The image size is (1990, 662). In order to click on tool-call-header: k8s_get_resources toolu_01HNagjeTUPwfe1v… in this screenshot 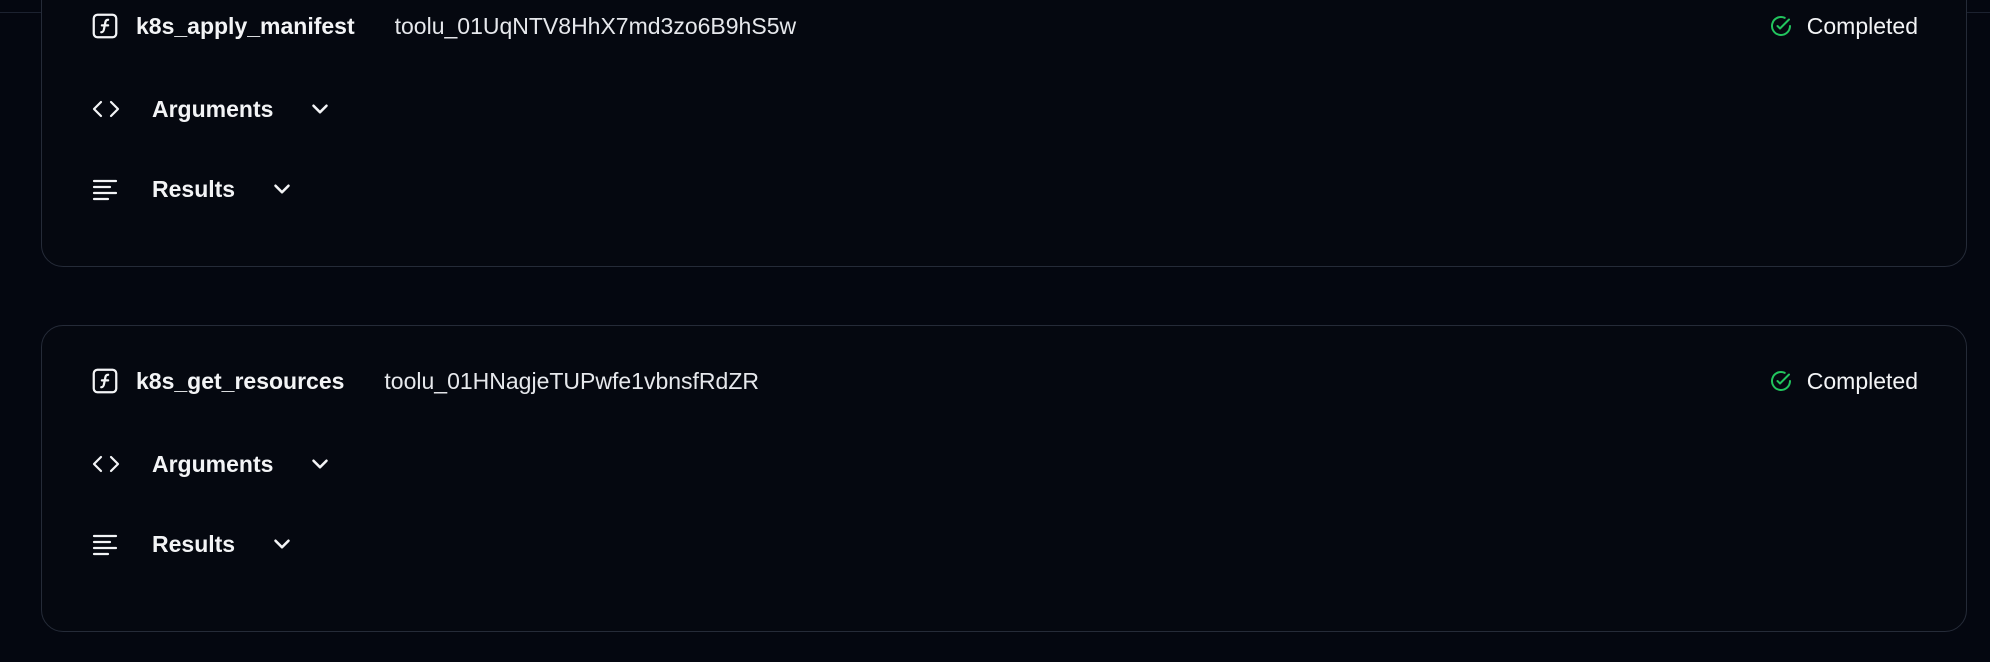, I will do `click(1004, 381)`.